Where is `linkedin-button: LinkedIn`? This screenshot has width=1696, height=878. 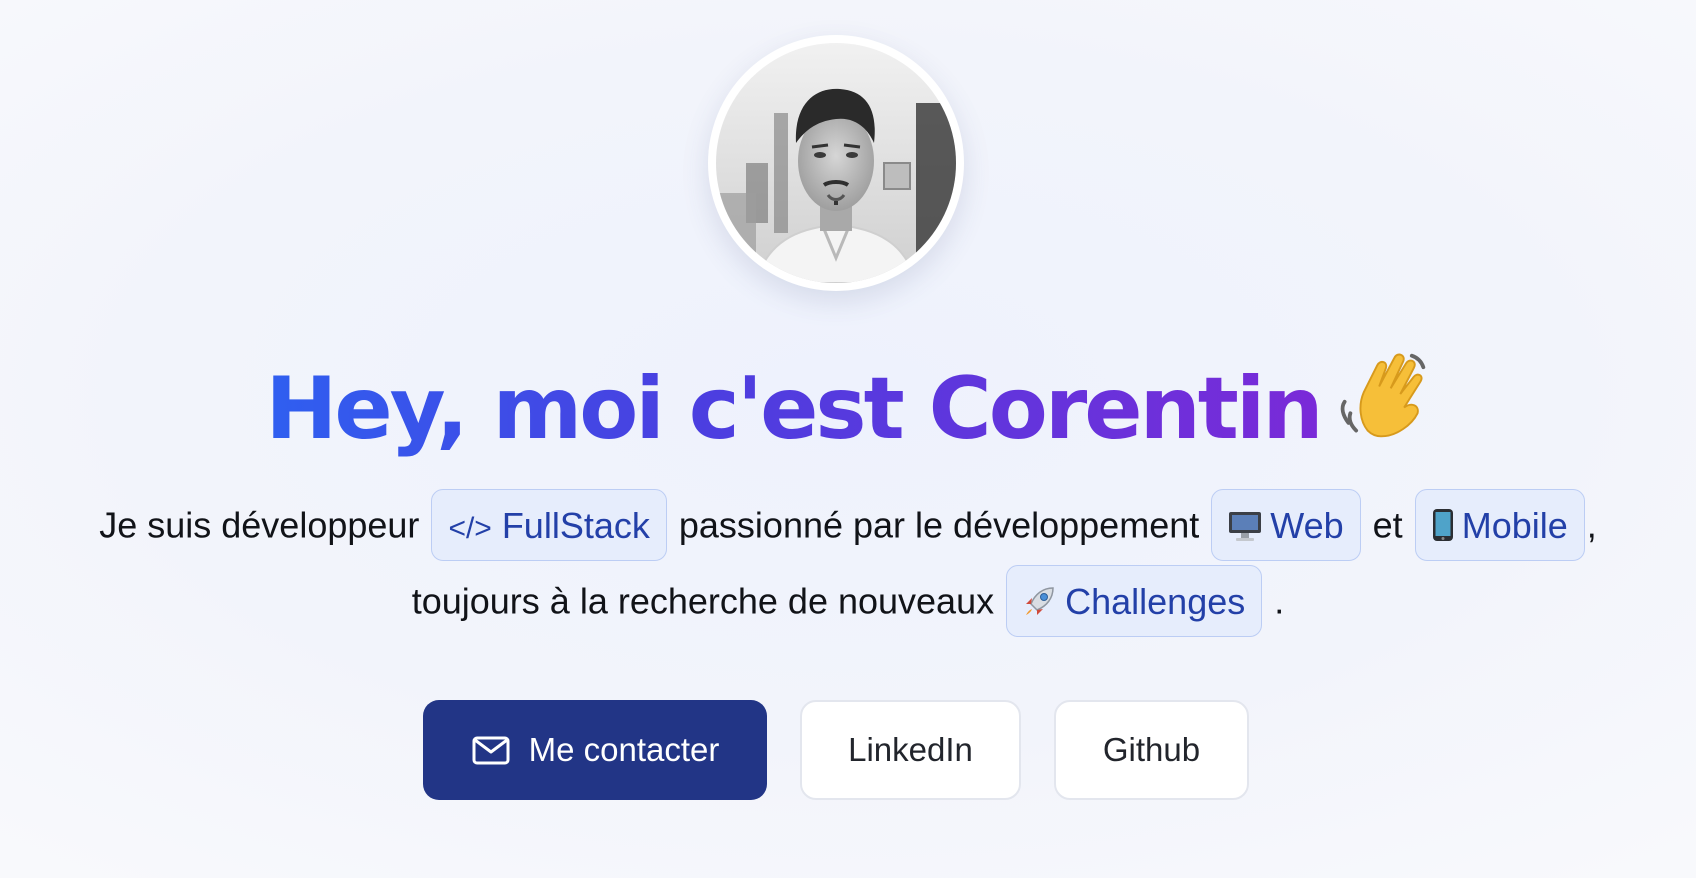 linkedin-button: LinkedIn is located at coordinates (910, 750).